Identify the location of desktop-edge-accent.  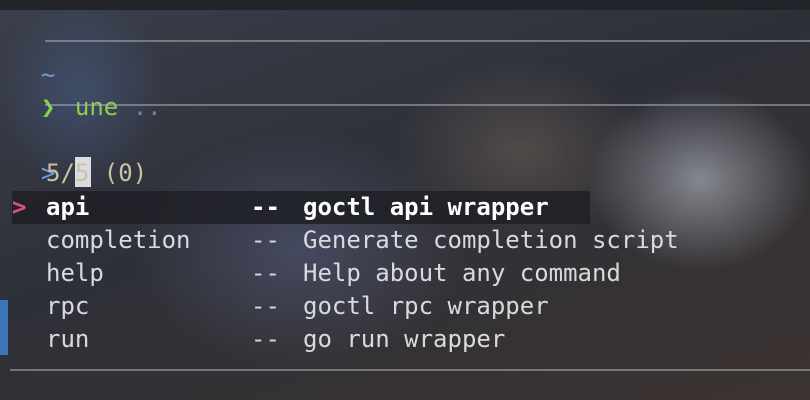
(4, 327).